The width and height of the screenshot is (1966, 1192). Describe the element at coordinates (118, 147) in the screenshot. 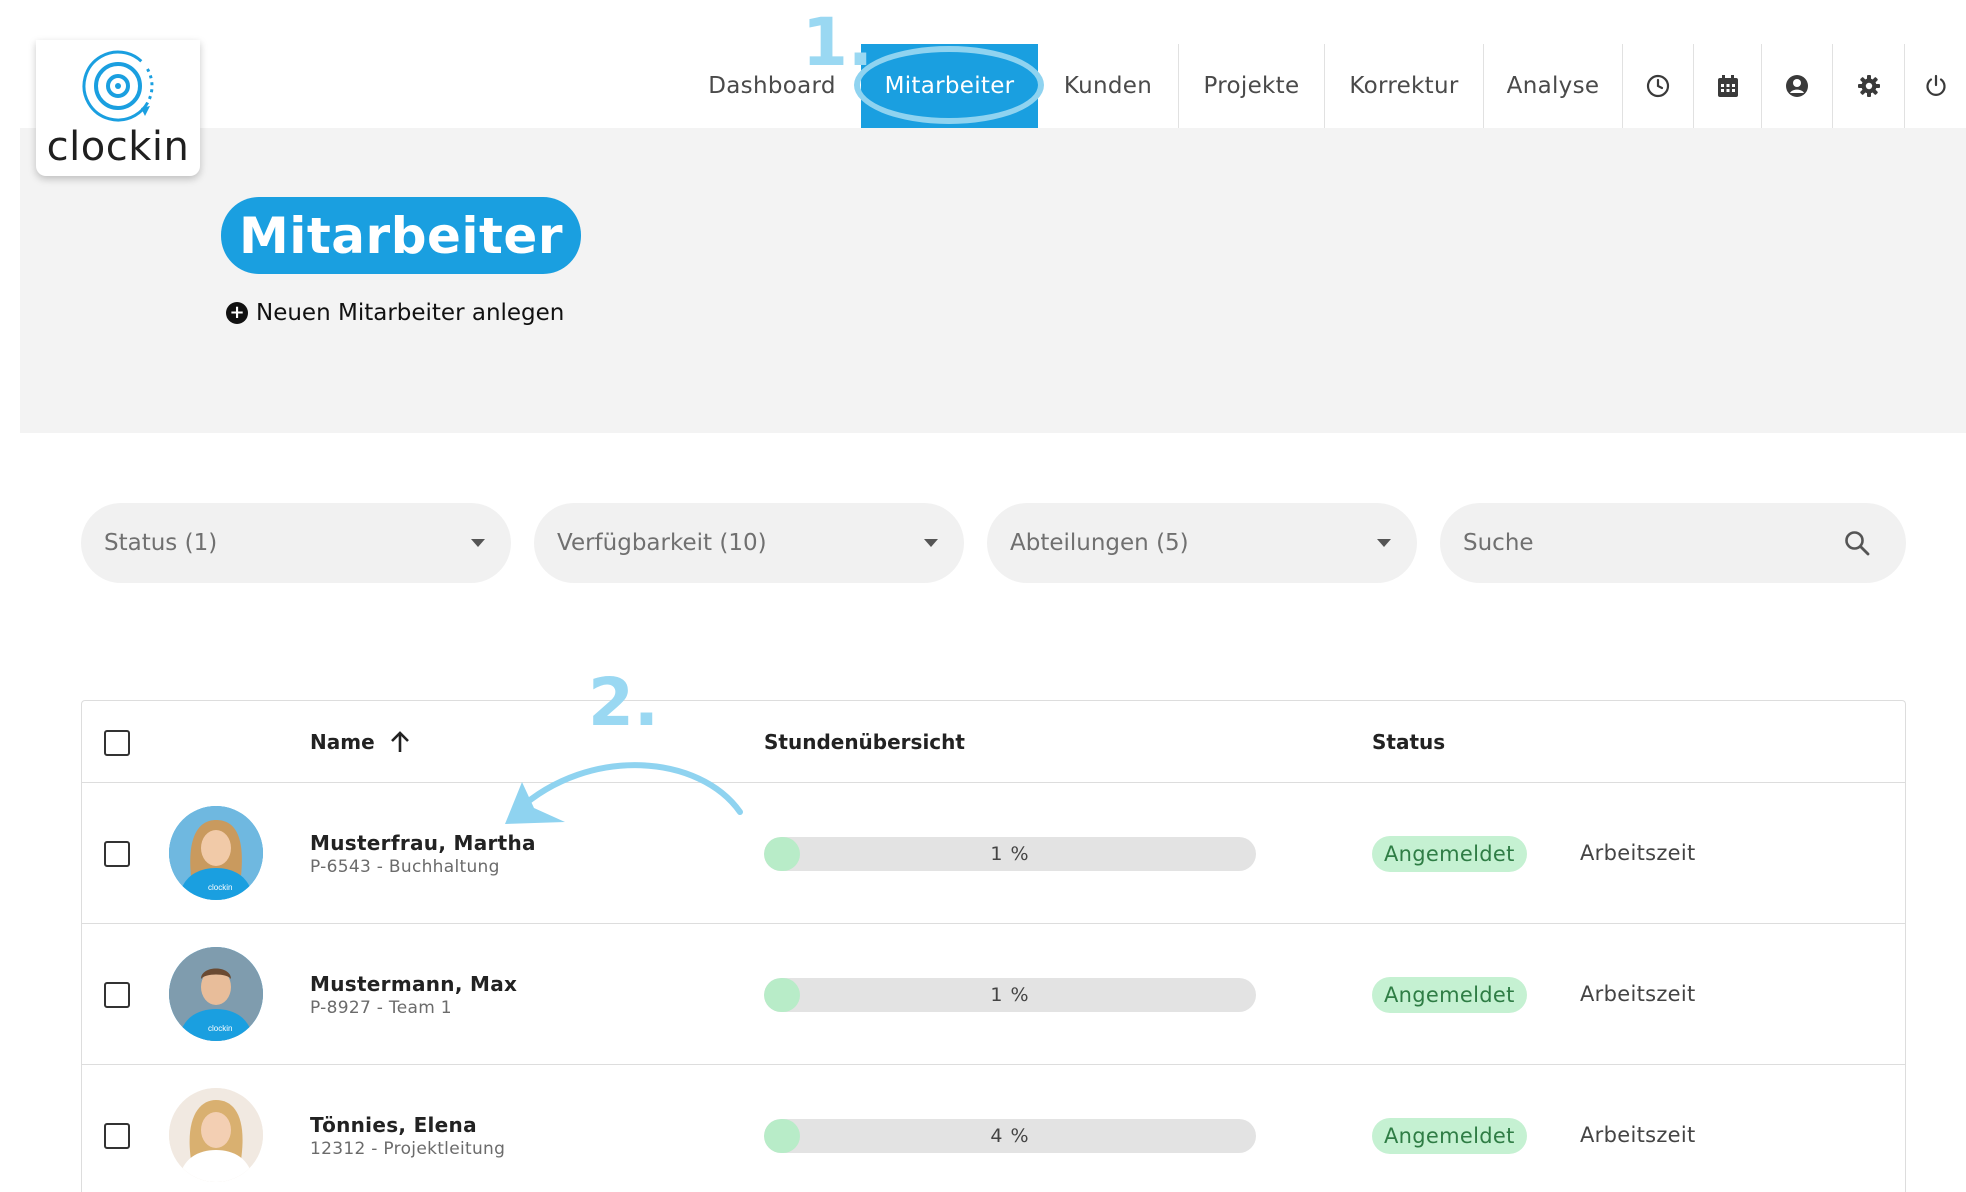

I see `logo-text: clockin` at that location.